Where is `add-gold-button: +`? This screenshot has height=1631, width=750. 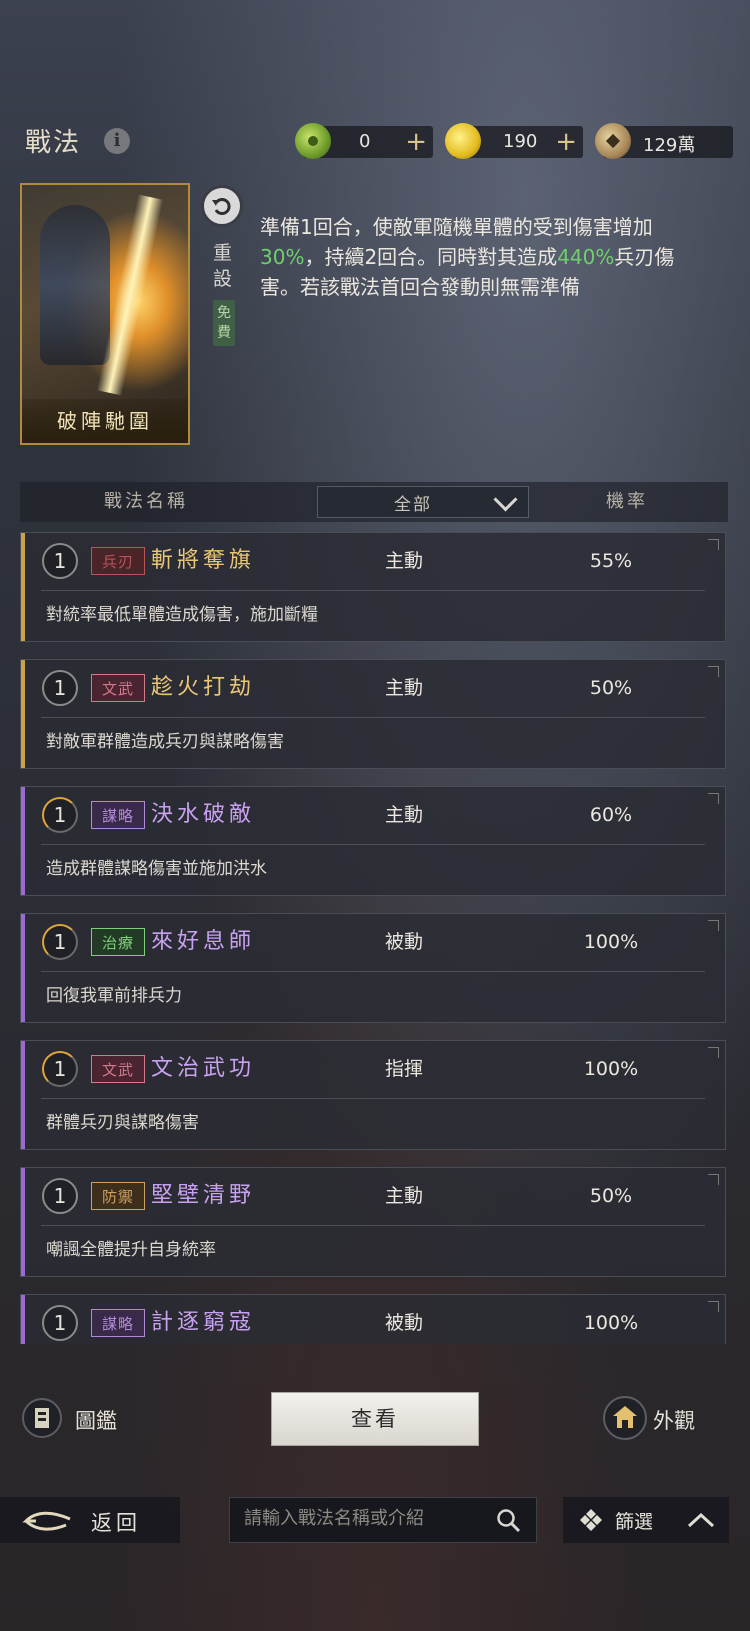
add-gold-button: + is located at coordinates (566, 142).